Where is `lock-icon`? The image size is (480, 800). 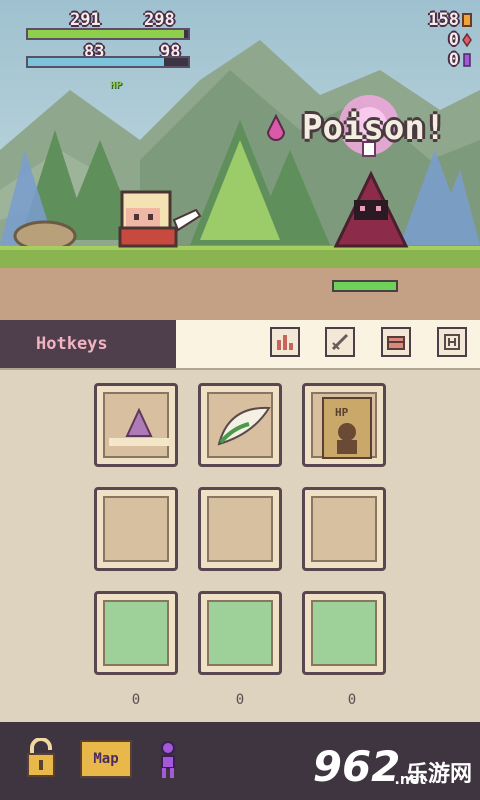
lock-icon is located at coordinates (41, 758).